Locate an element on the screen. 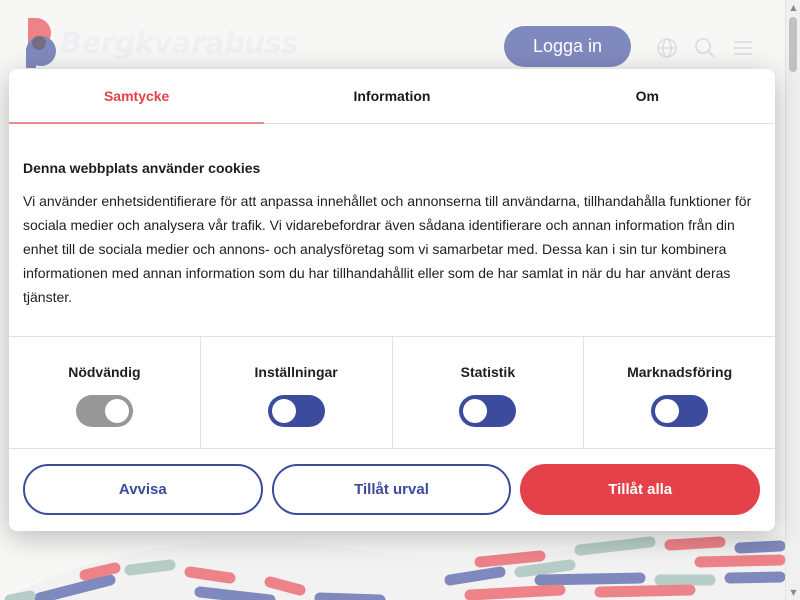 Image resolution: width=800 pixels, height=600 pixels. tab-information: Information is located at coordinates (391, 96).